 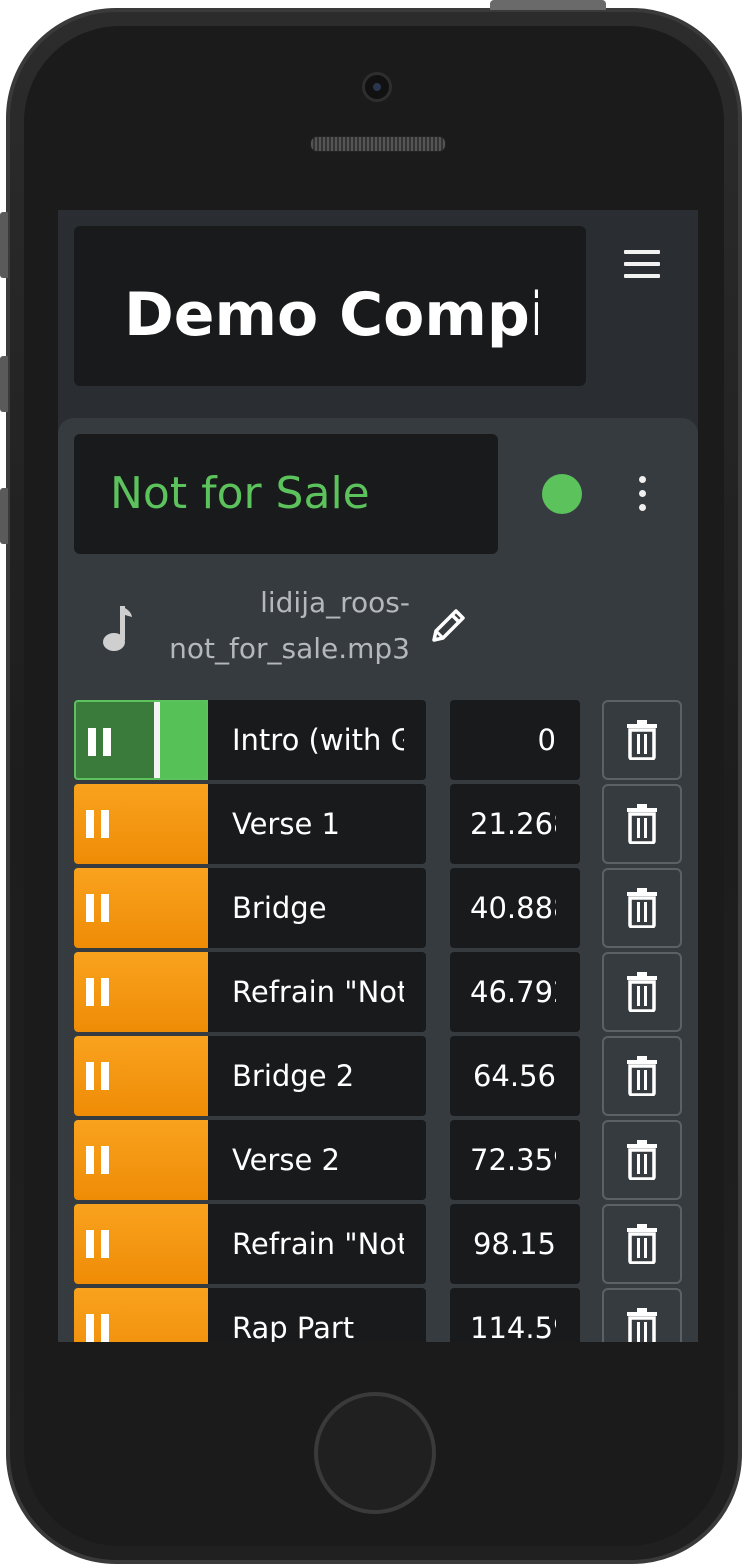 I want to click on cue-time-field: 40.888, so click(x=515, y=908).